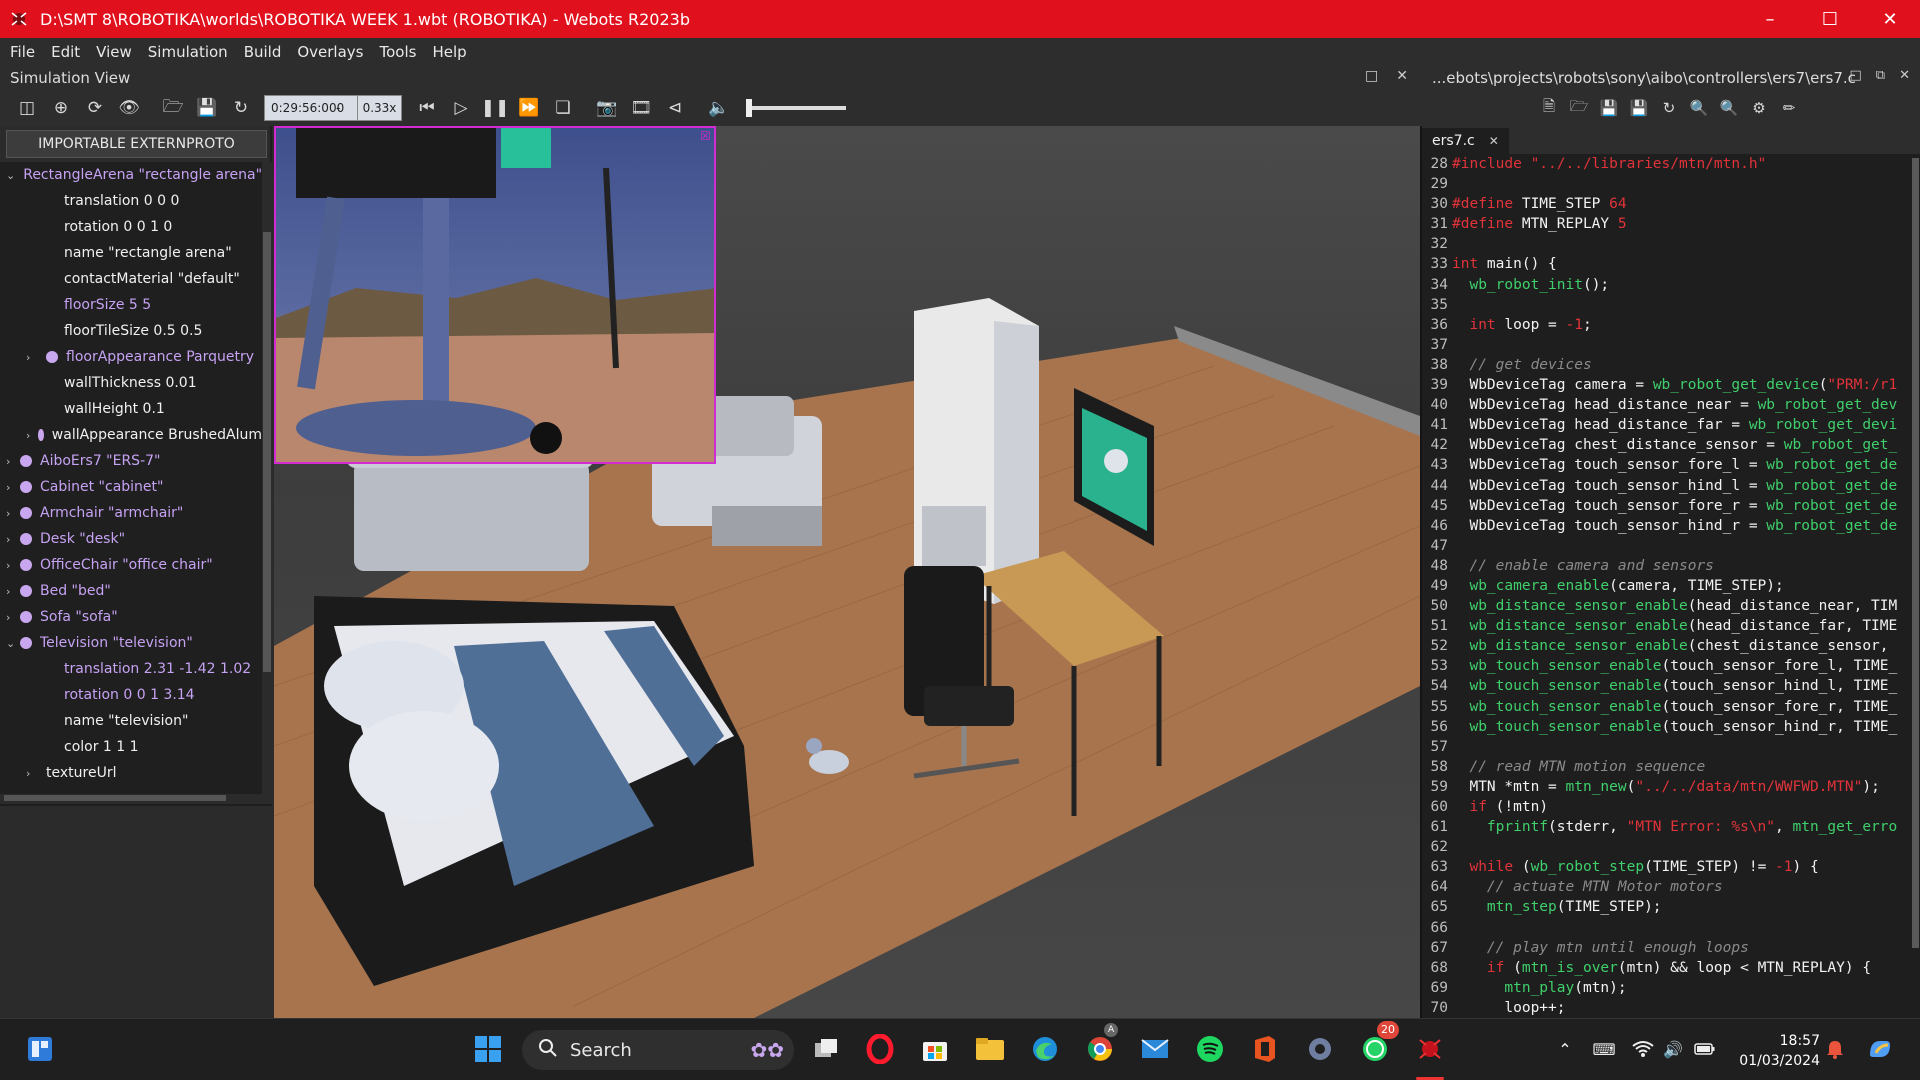 Image resolution: width=1920 pixels, height=1080 pixels. What do you see at coordinates (1830, 19) in the screenshot?
I see `maximize-button: ☐` at bounding box center [1830, 19].